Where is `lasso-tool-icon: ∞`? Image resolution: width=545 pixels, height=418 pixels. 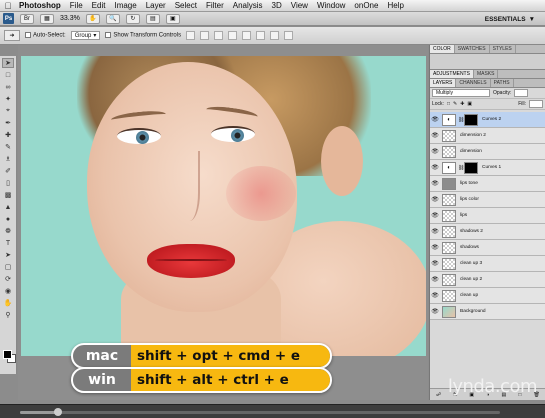
lasso-tool-icon: ∞ is located at coordinates (8, 87).